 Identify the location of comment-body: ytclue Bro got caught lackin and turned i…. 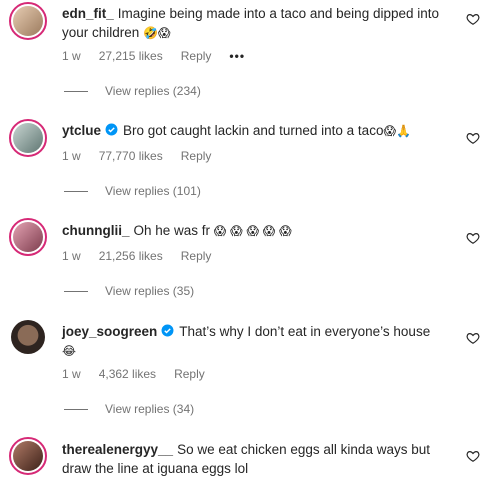
(259, 131).